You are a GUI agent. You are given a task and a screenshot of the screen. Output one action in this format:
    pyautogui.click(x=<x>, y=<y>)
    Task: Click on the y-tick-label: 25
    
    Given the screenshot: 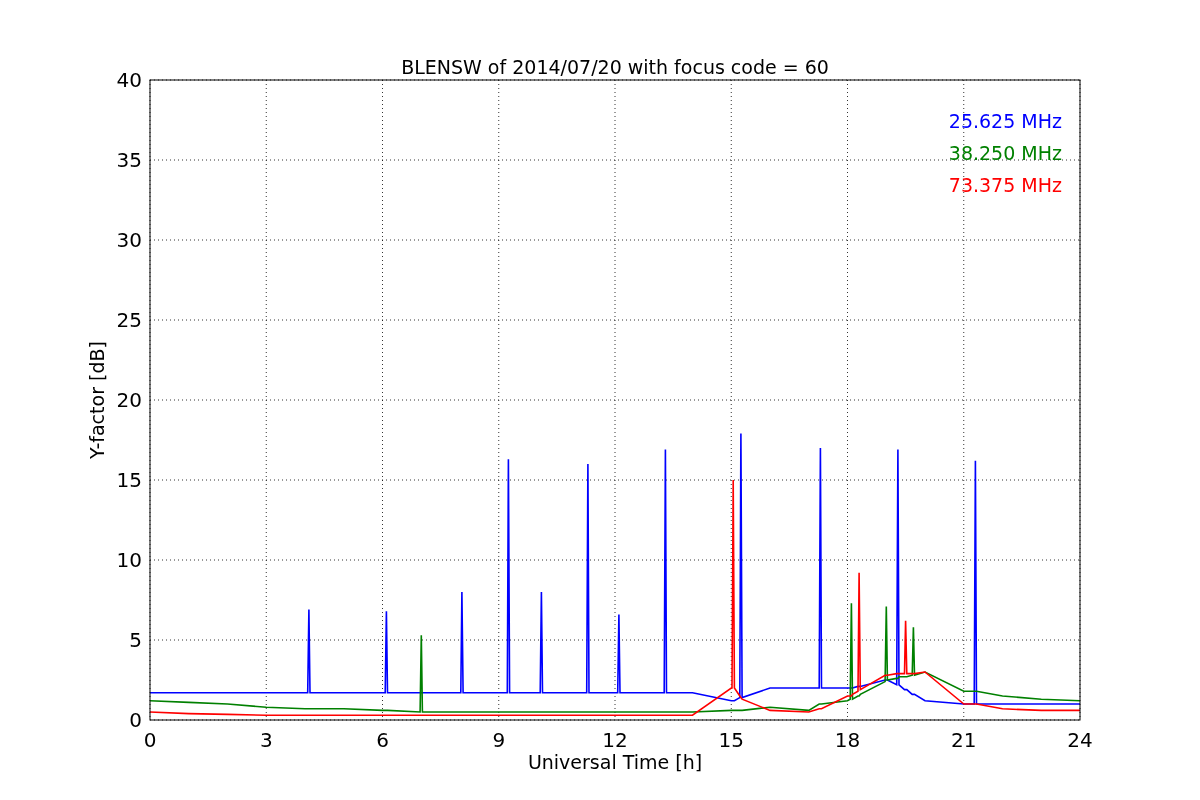 What is the action you would take?
    pyautogui.click(x=129, y=320)
    